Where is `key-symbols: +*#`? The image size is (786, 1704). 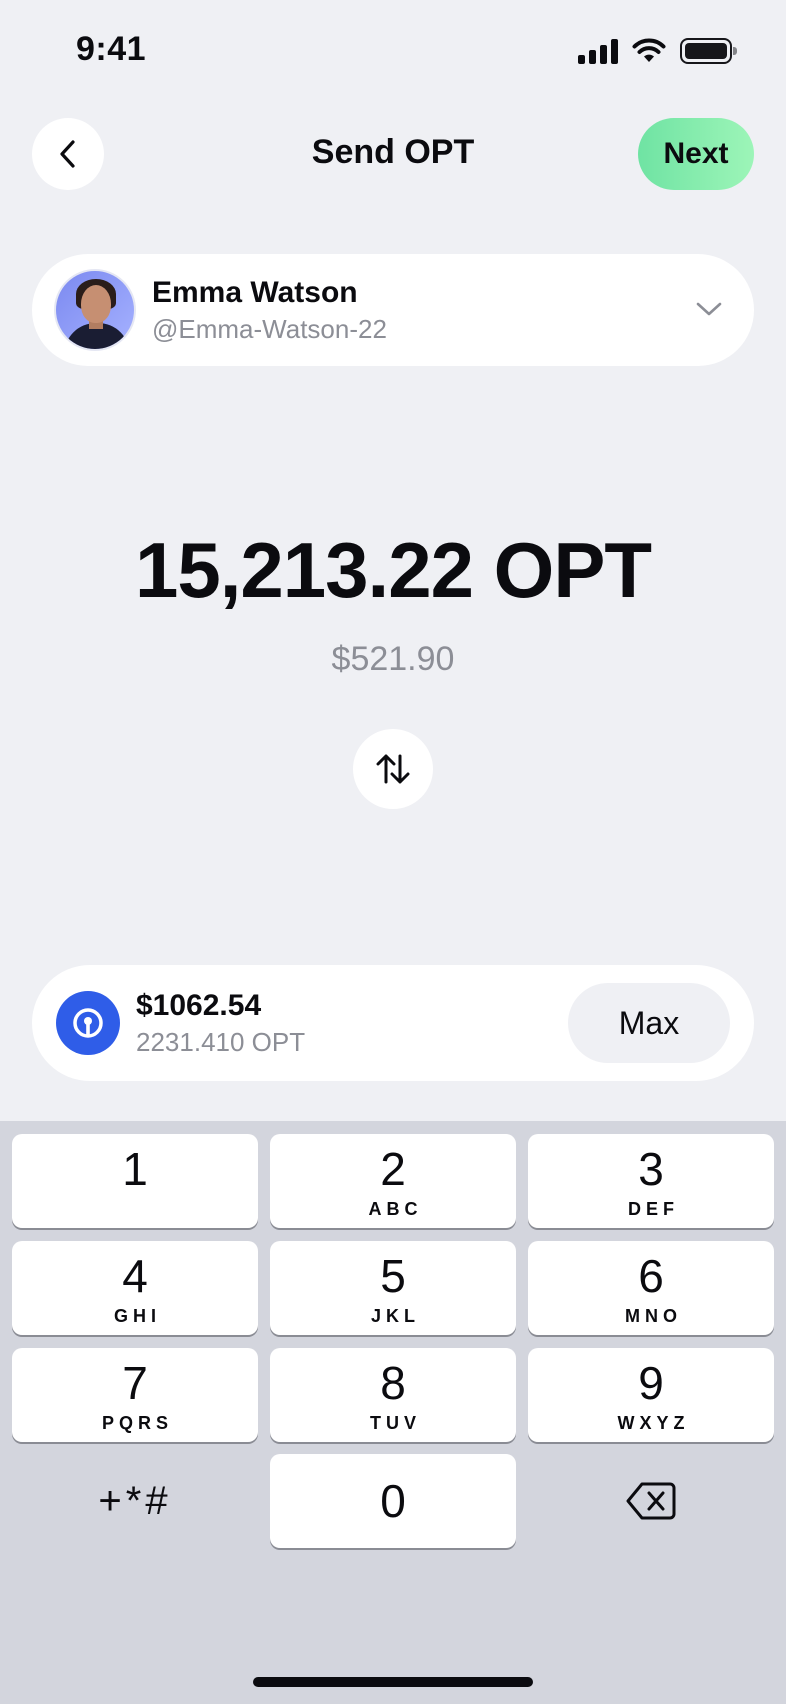 key-symbols: +*# is located at coordinates (135, 1501).